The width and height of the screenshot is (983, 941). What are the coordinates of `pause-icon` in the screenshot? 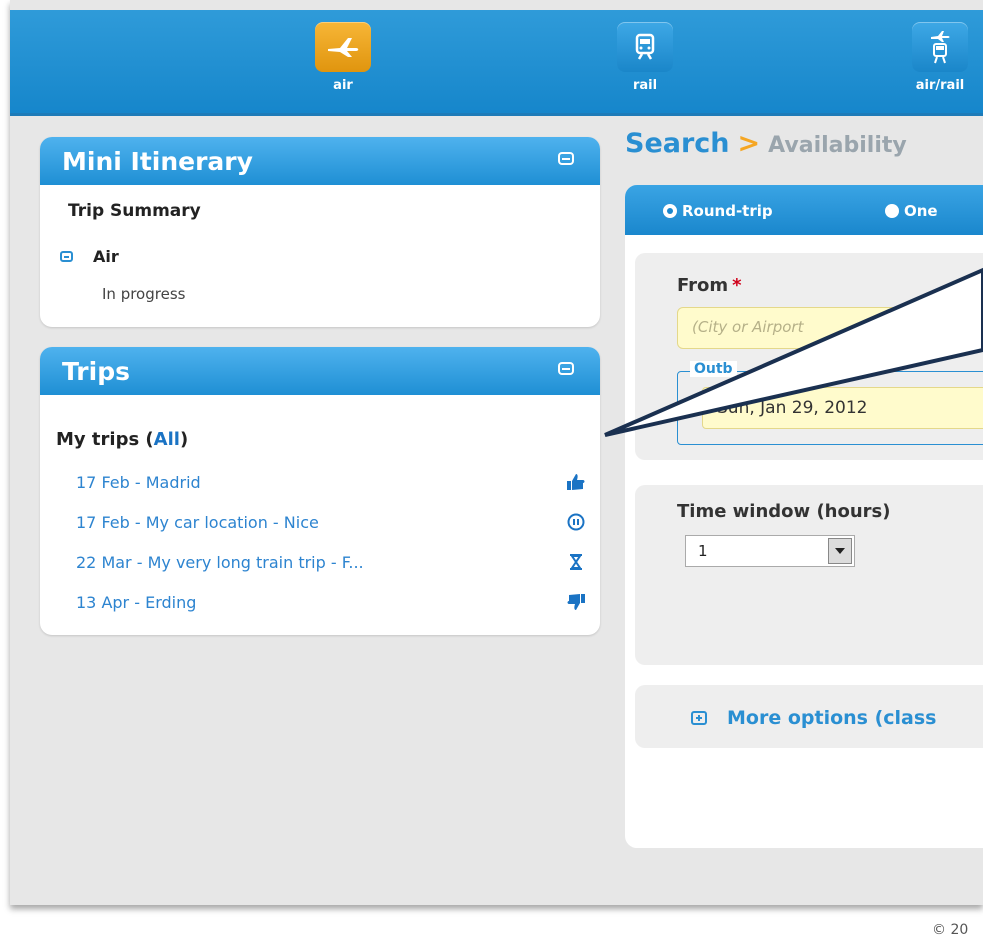 It's located at (576, 522).